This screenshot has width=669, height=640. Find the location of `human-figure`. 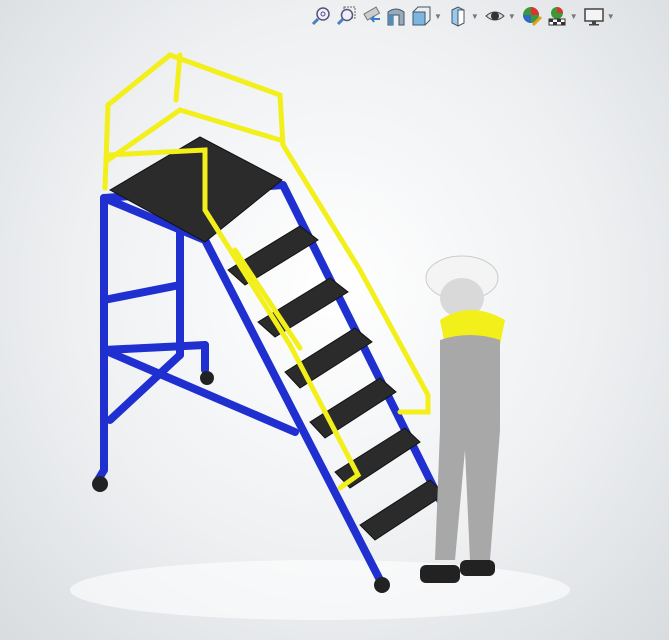

human-figure is located at coordinates (462, 419).